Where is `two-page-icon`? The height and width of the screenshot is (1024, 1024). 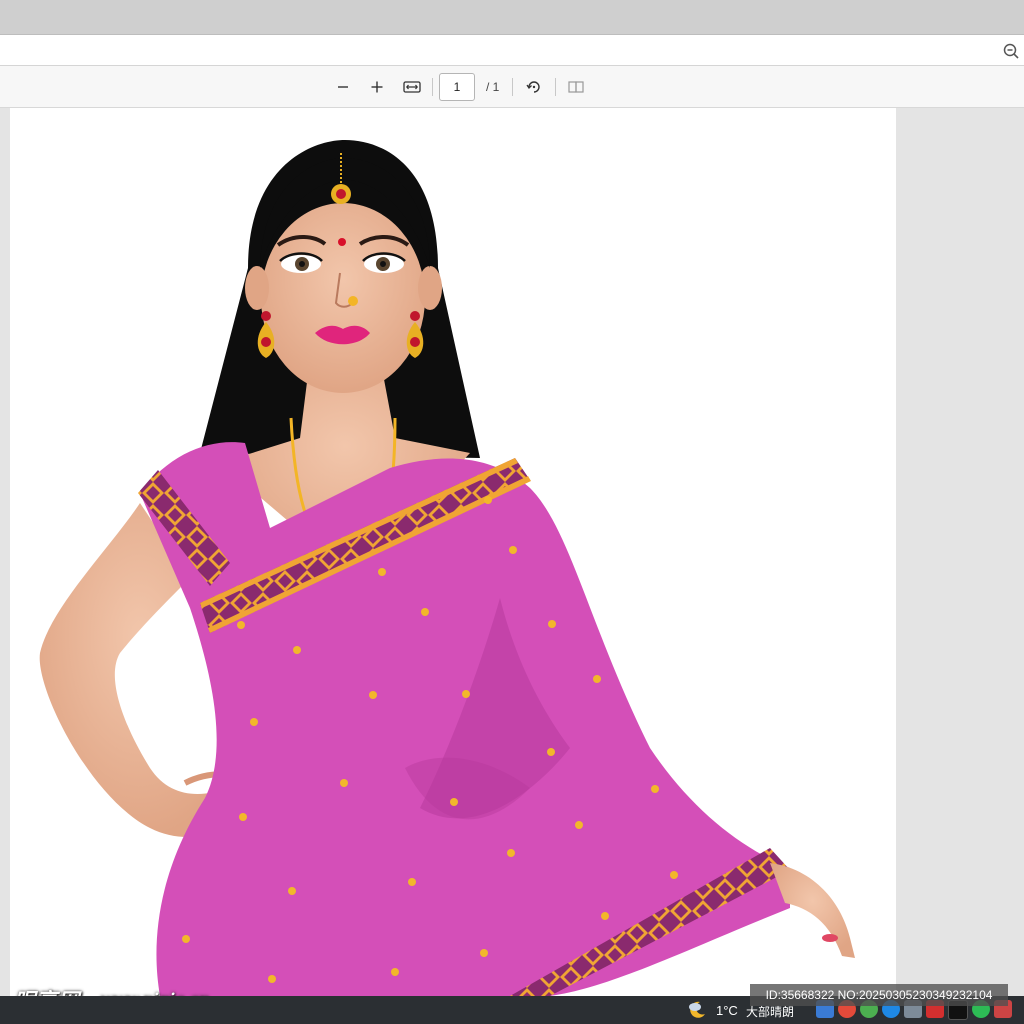
two-page-icon is located at coordinates (576, 87).